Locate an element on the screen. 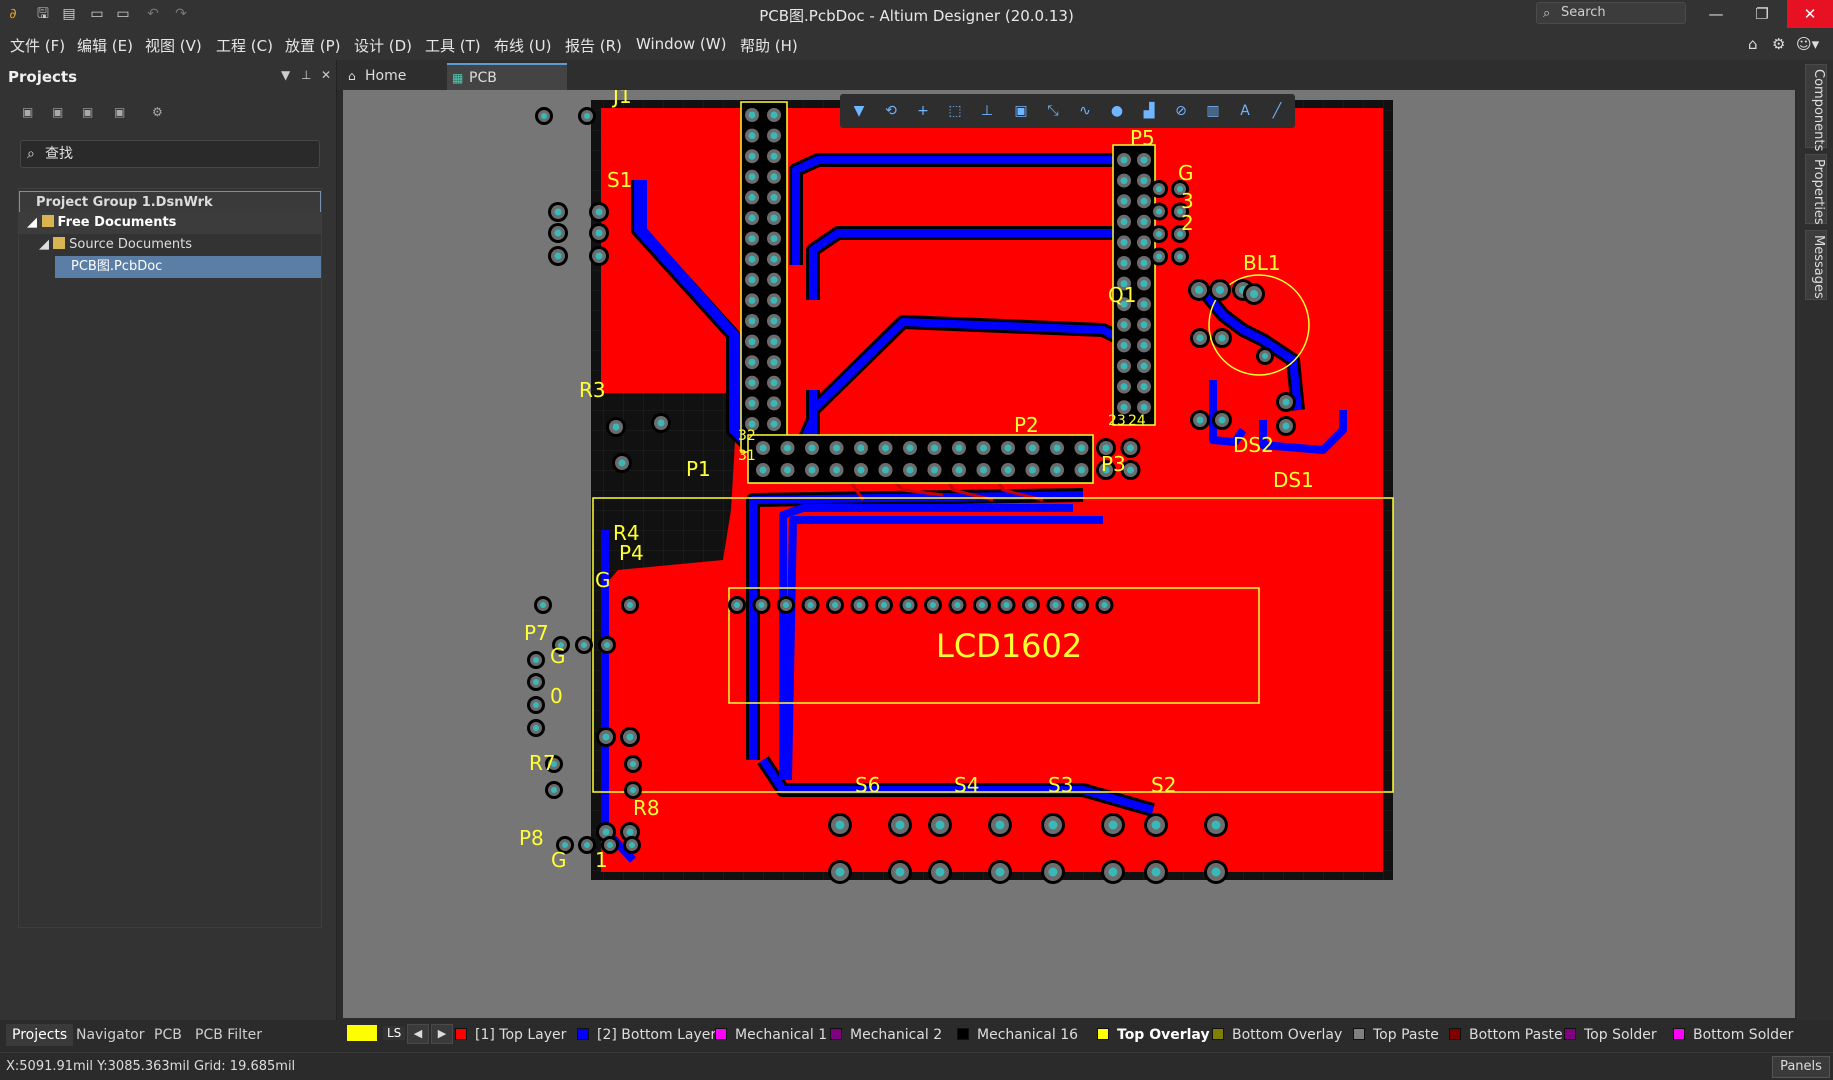  menu-view: 视图 (V) is located at coordinates (173, 45).